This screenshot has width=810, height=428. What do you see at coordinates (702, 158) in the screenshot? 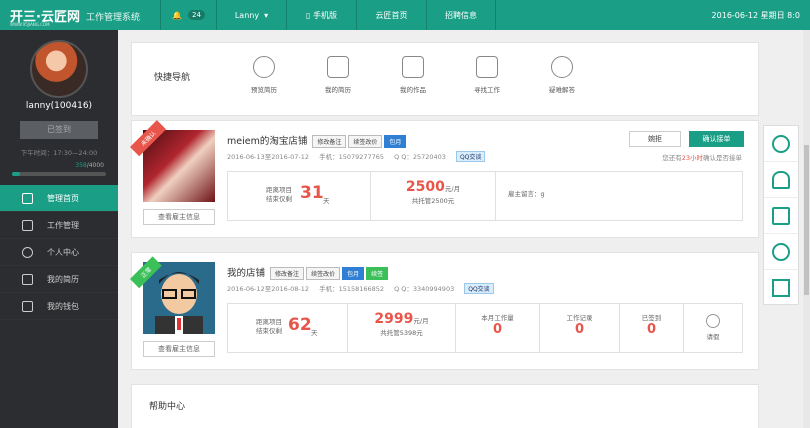
I see `remaining-time: 您还有23小时确认是否接单` at bounding box center [702, 158].